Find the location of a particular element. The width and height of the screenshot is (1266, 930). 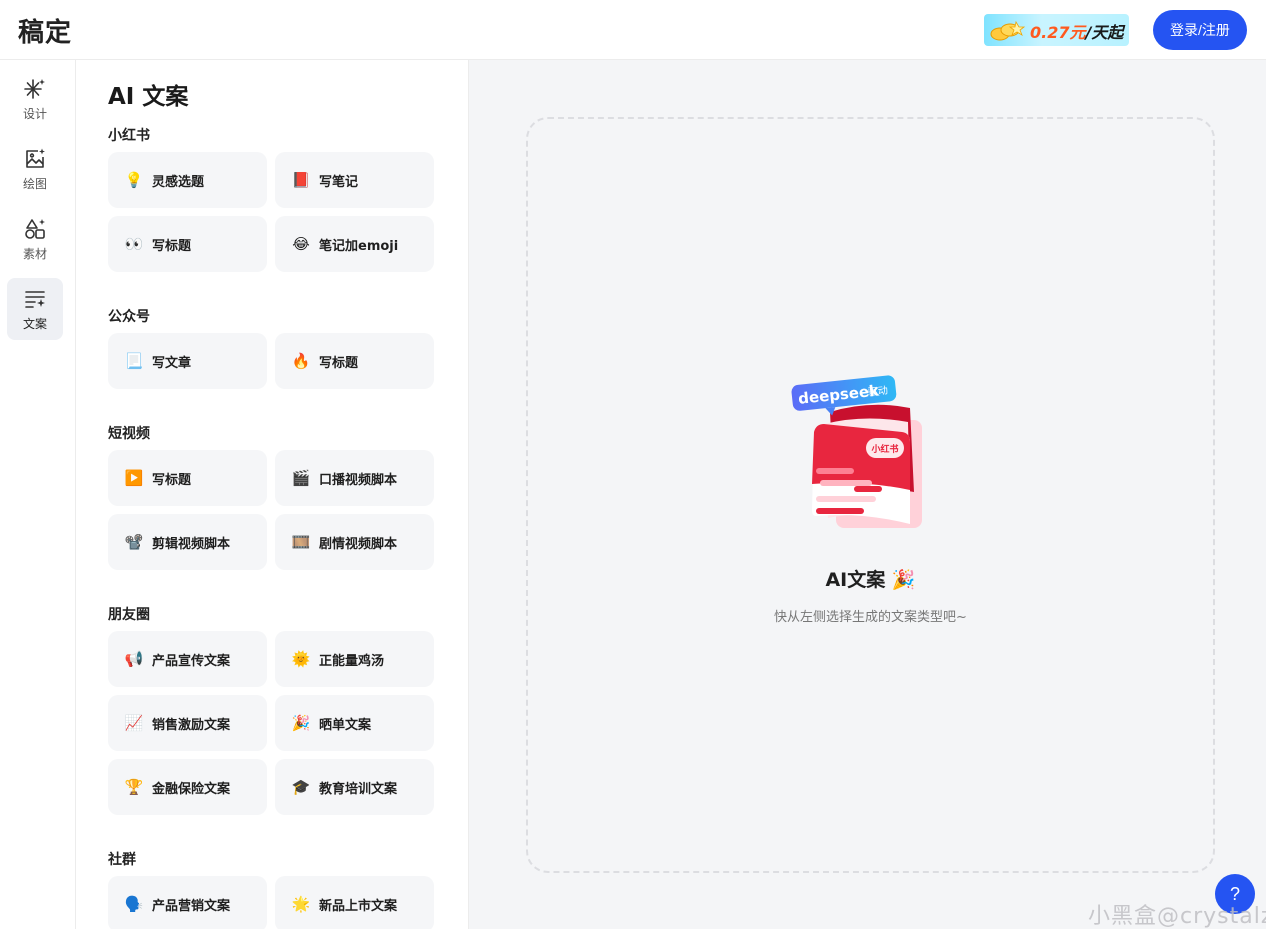

option-card: 📃 写文章 is located at coordinates (187, 361).